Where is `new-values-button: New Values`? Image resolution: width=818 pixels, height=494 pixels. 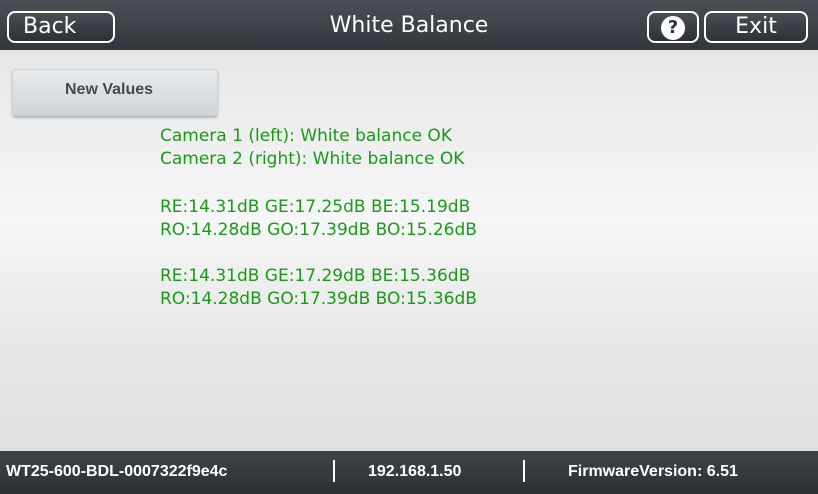
new-values-button: New Values is located at coordinates (115, 93).